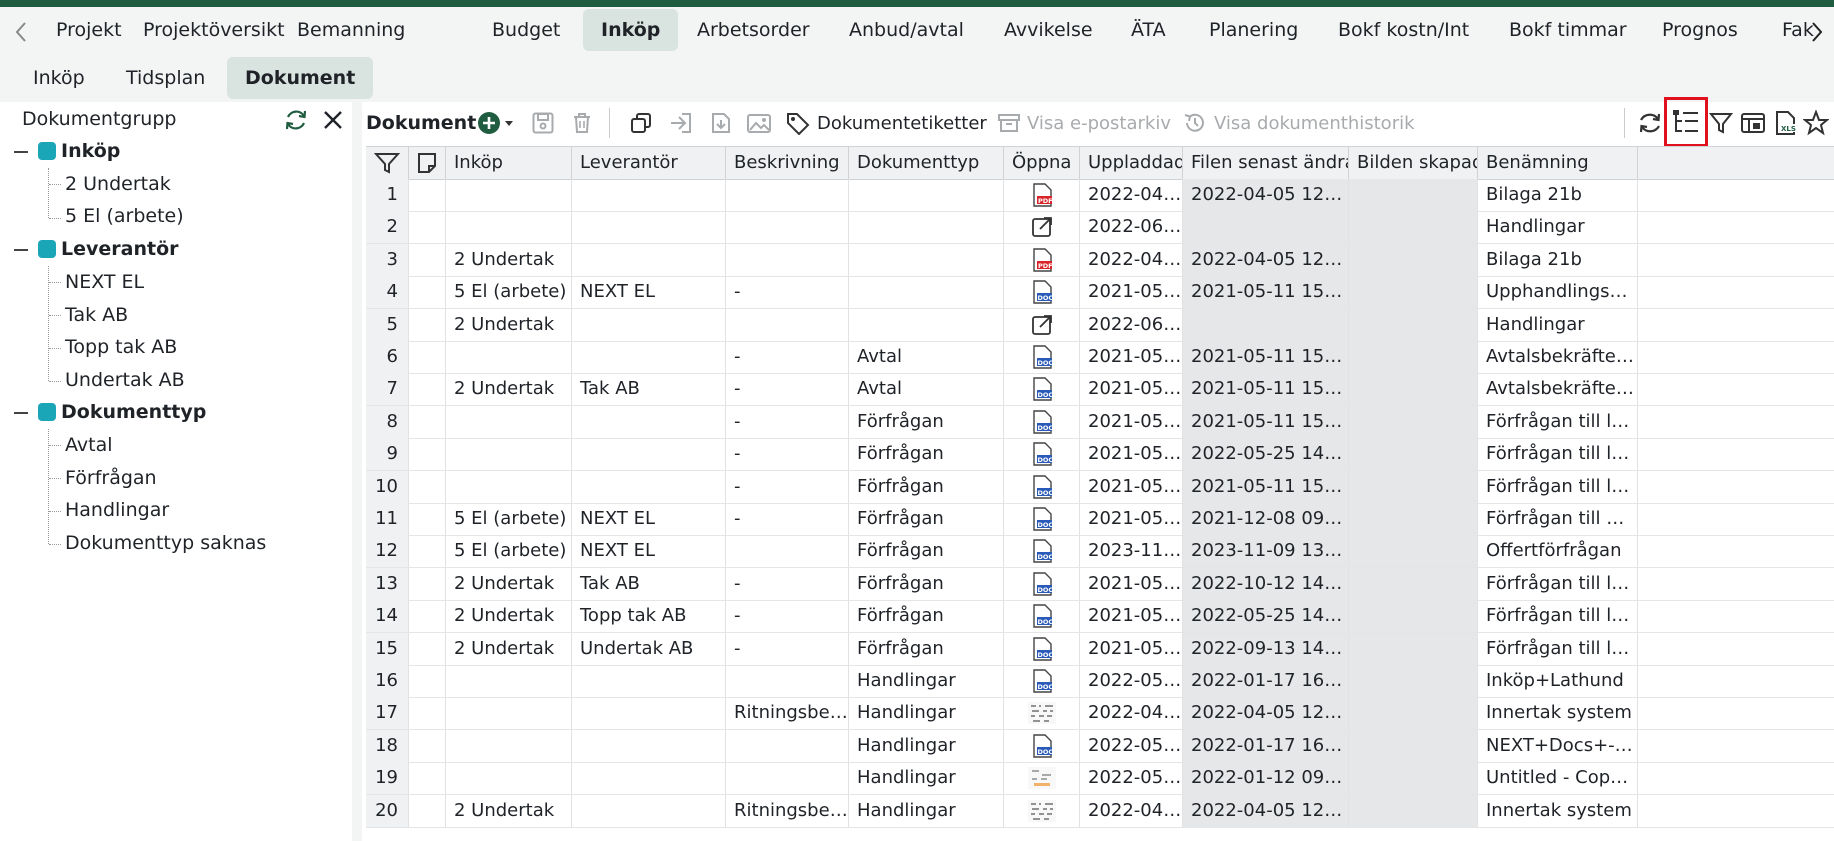 The width and height of the screenshot is (1834, 841). I want to click on tab-avvikelse: Avvikelse, so click(1048, 30).